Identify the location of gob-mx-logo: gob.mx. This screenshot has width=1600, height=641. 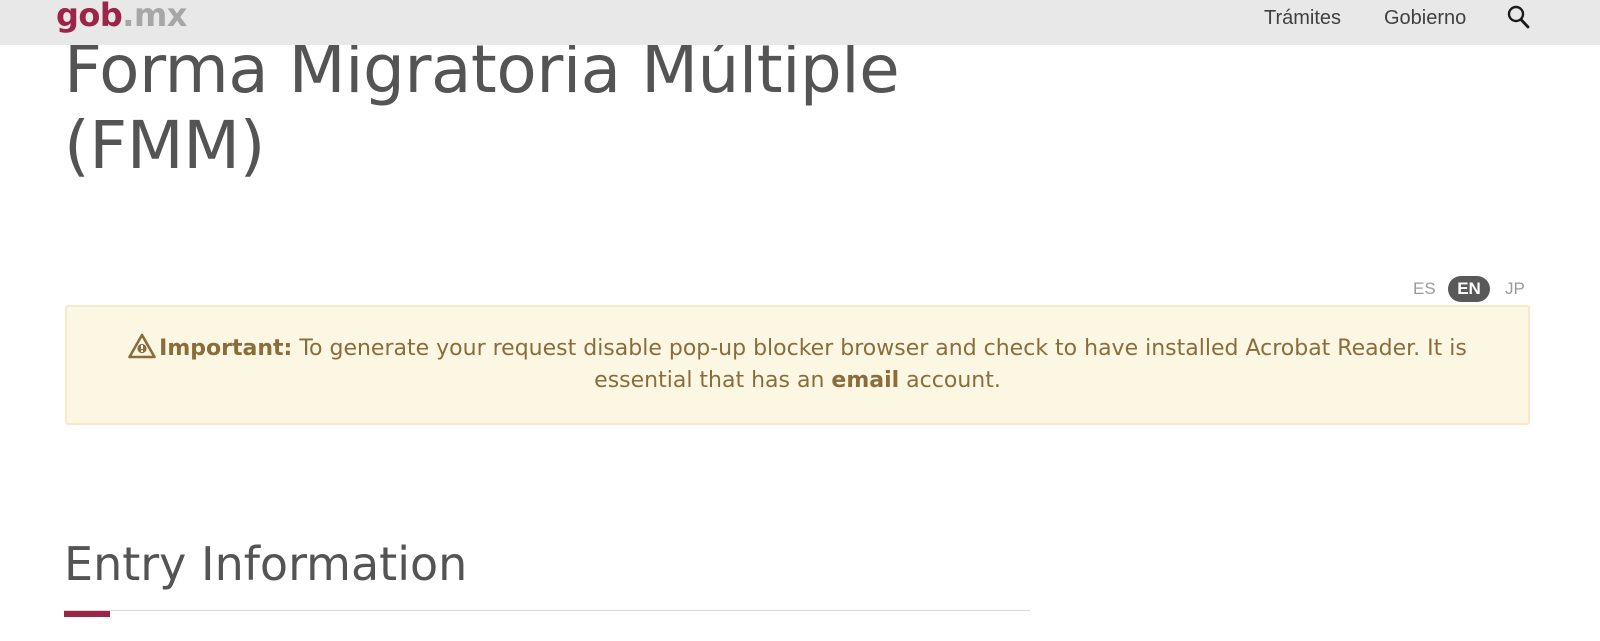
(121, 16).